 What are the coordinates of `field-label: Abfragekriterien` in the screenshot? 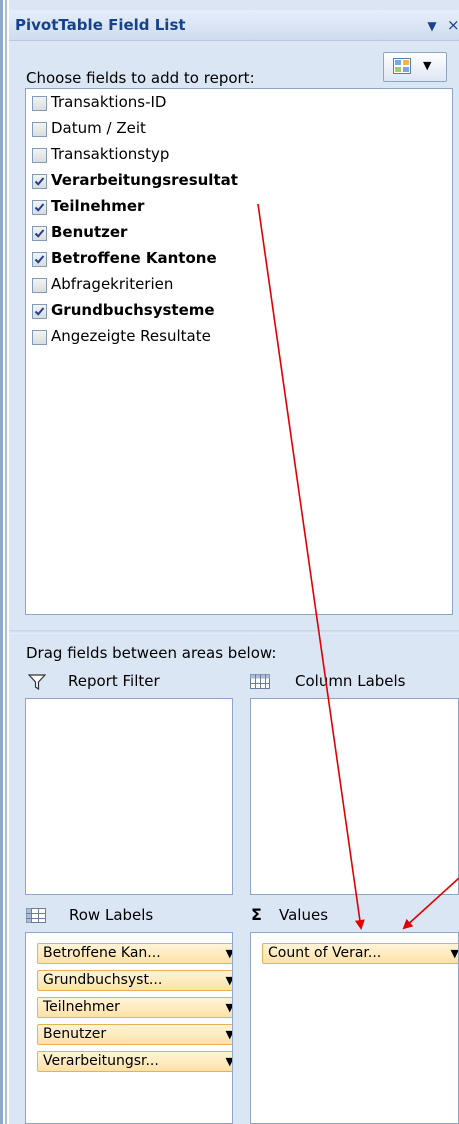 It's located at (112, 284).